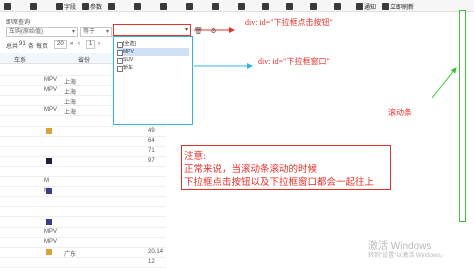 This screenshot has height=268, width=474. Describe the element at coordinates (151, 150) in the screenshot. I see `cell-value: 71` at that location.